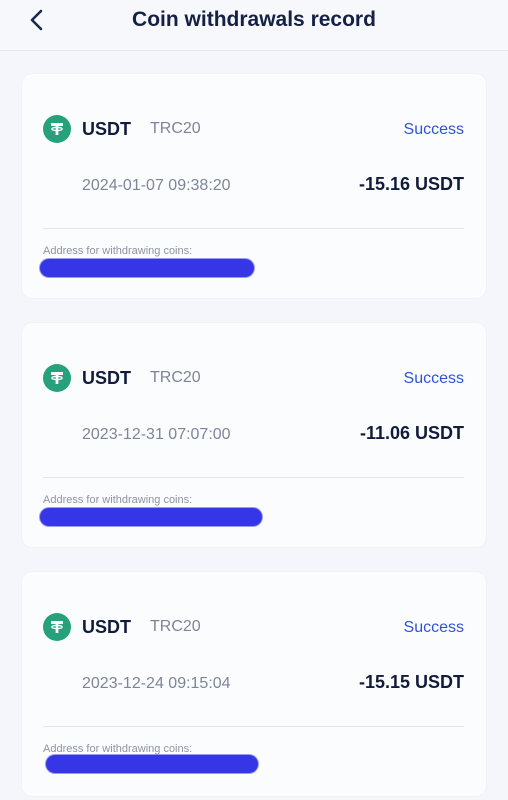 This screenshot has width=508, height=800. I want to click on header-bar: Coin withdrawals record, so click(254, 25).